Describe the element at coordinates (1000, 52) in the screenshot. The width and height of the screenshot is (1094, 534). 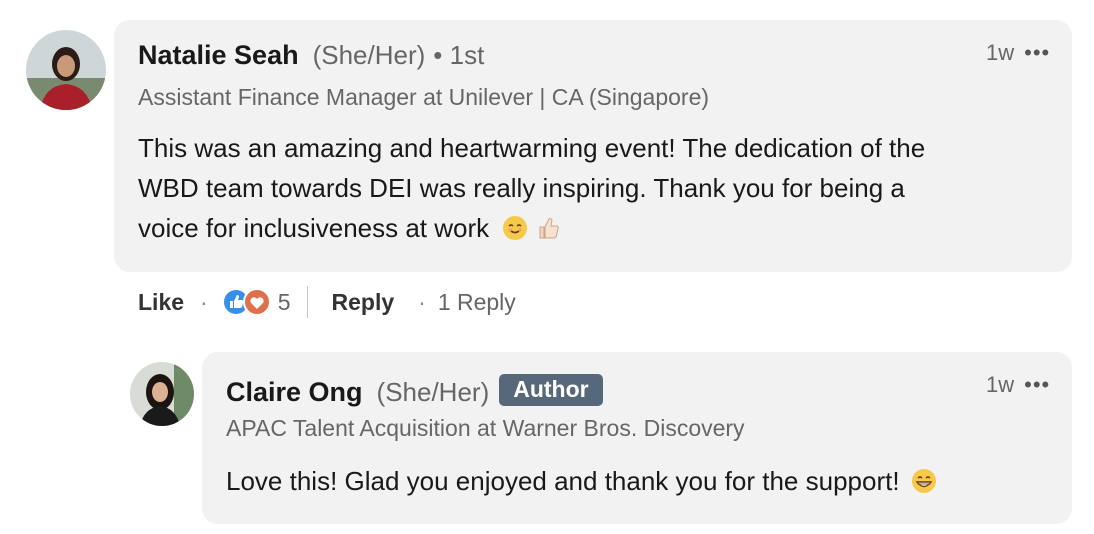
I see `comment-time: 1w` at that location.